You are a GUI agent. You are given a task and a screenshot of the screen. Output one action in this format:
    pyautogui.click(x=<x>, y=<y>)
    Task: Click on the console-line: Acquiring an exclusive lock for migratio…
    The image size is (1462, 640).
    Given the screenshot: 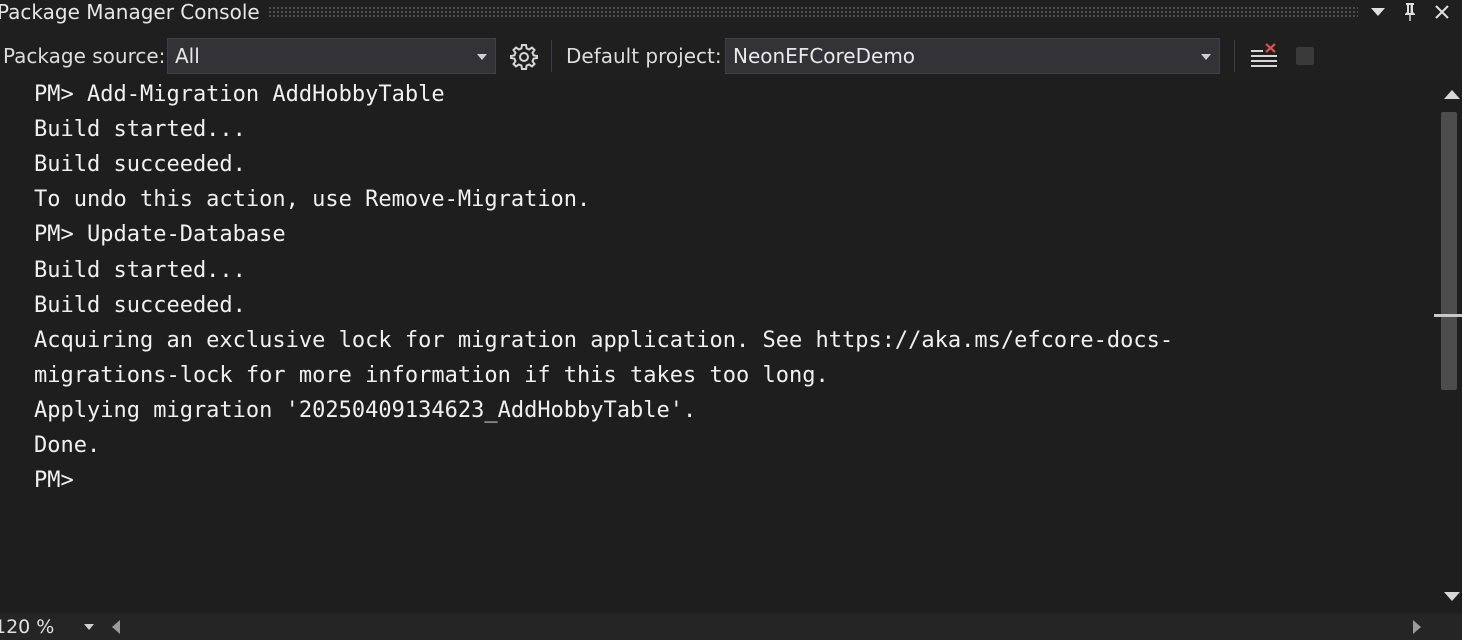 What is the action you would take?
    pyautogui.click(x=604, y=340)
    